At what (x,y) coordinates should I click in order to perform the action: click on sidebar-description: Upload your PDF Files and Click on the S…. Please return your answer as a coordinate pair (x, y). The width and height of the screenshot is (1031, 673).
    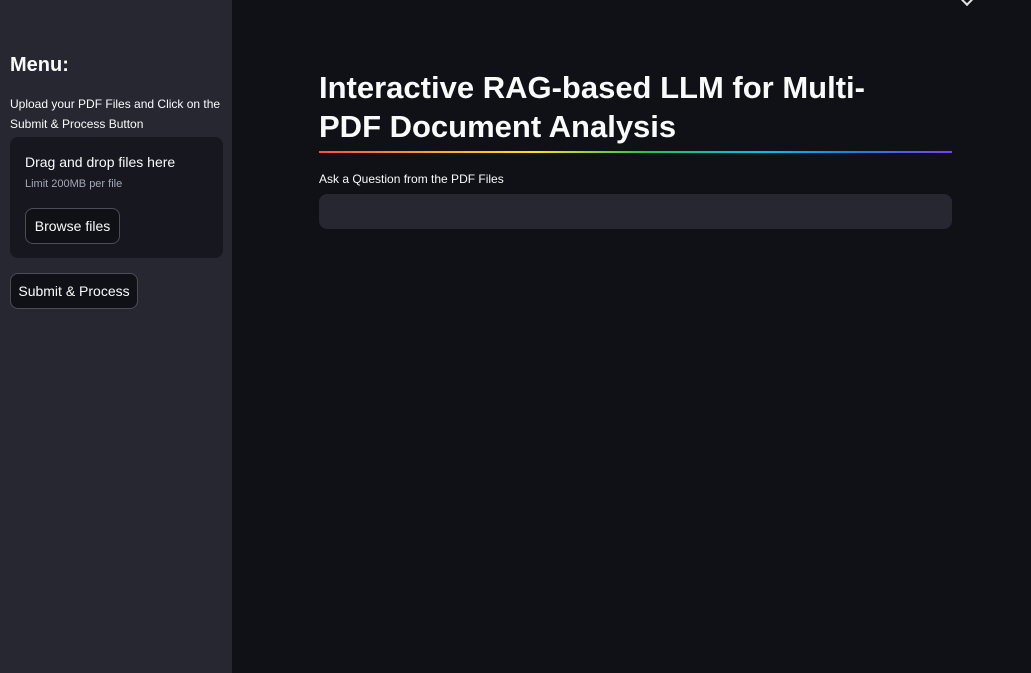
    Looking at the image, I should click on (115, 114).